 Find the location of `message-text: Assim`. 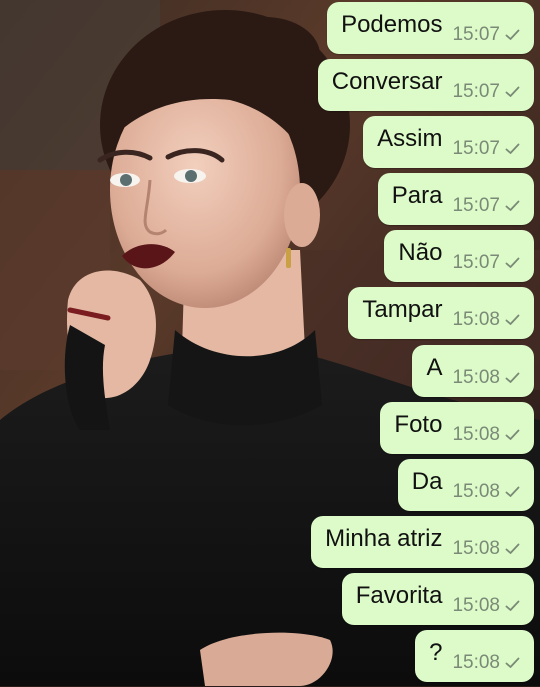

message-text: Assim is located at coordinates (410, 139).